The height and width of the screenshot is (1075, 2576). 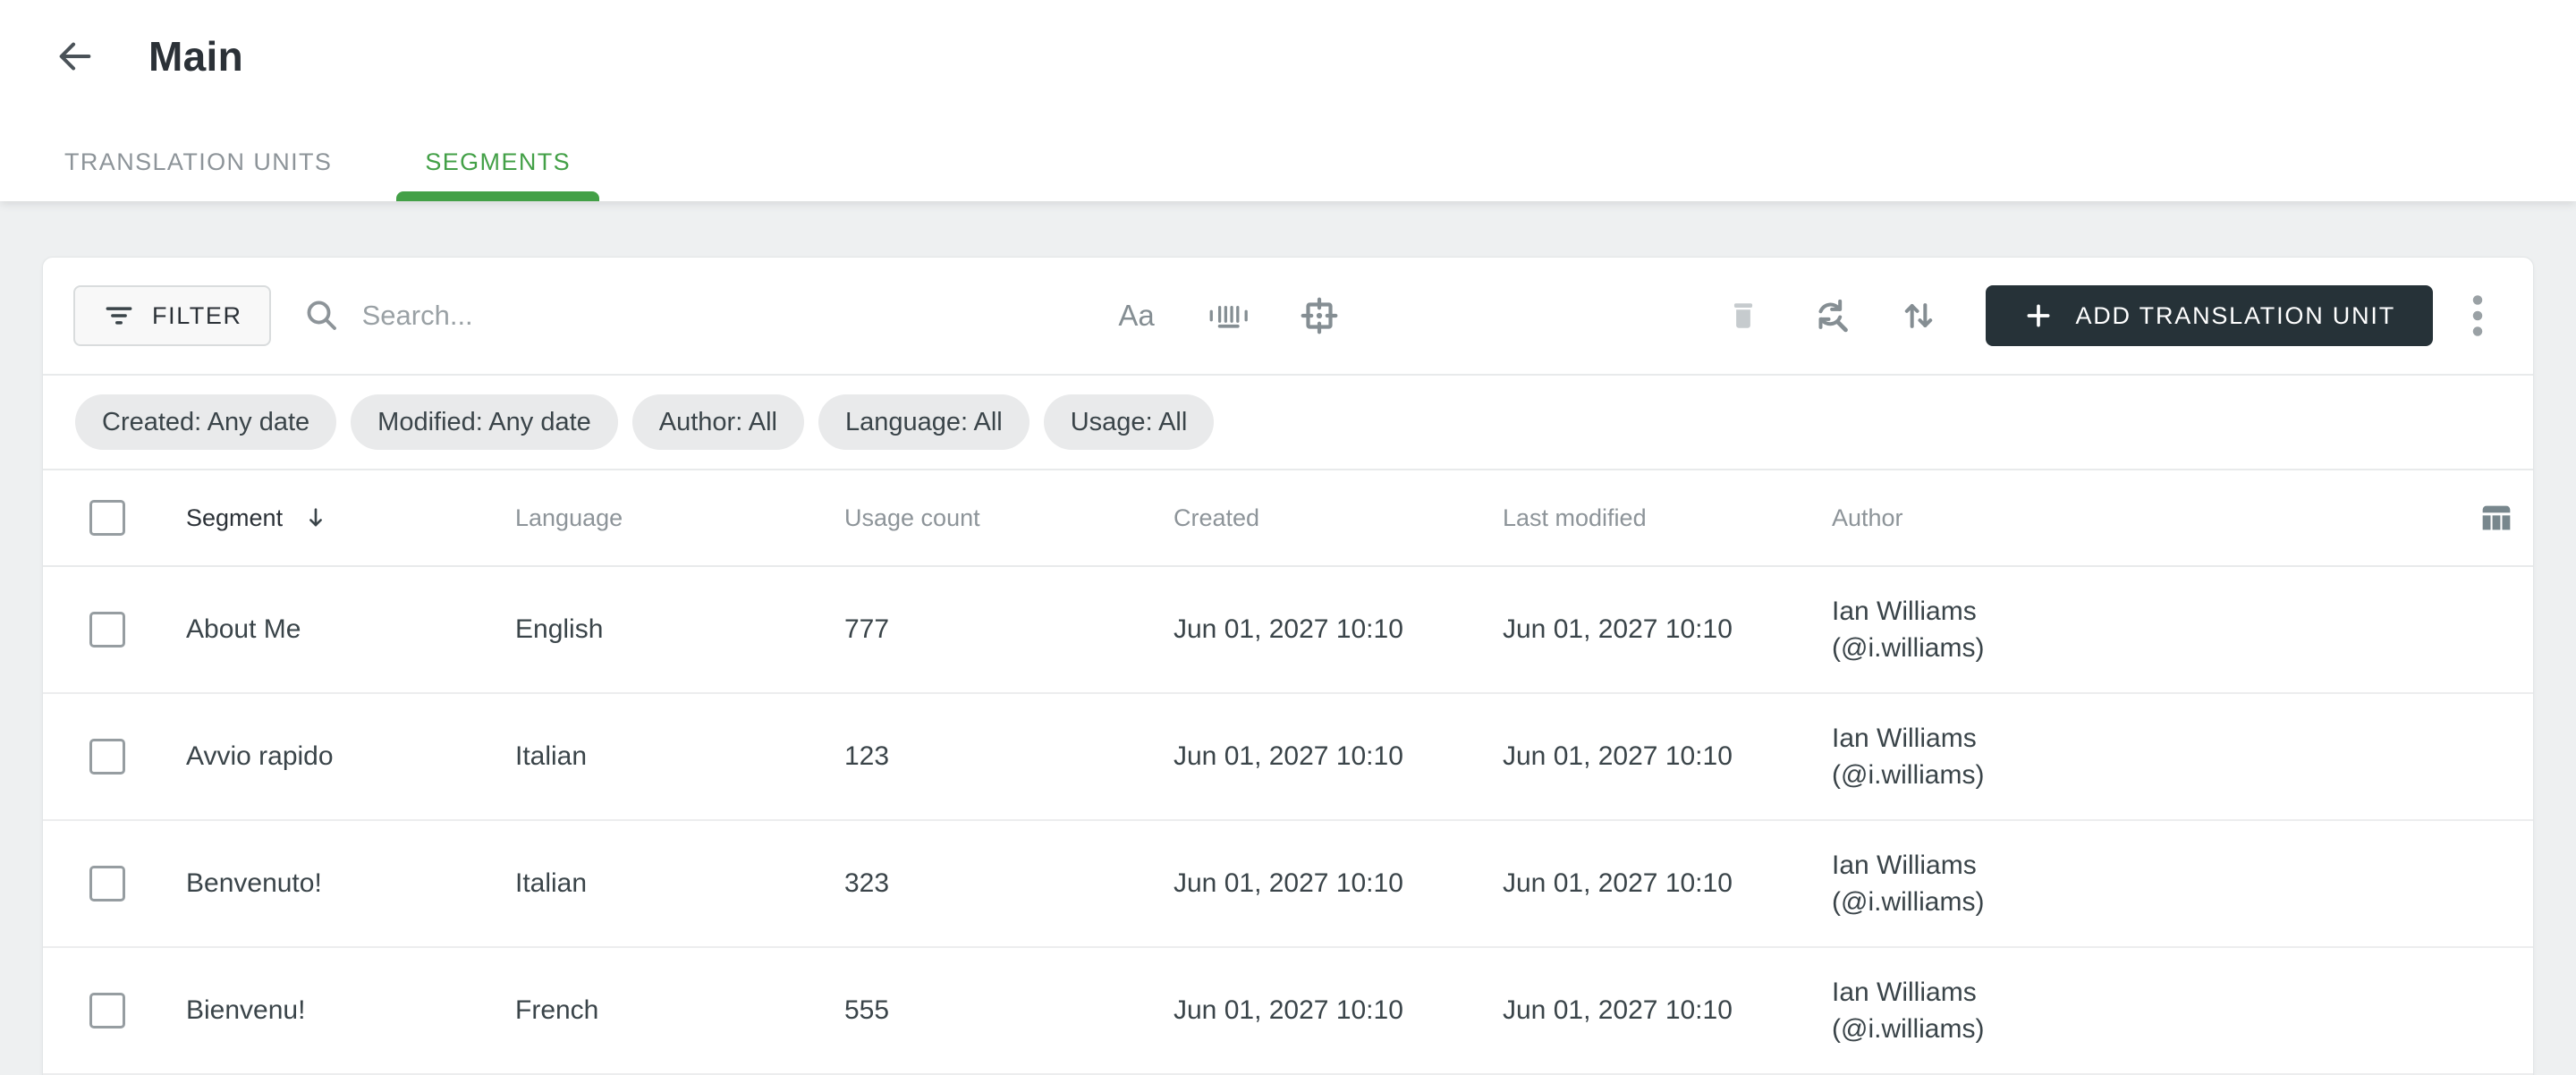 I want to click on select-all-cell, so click(x=114, y=518).